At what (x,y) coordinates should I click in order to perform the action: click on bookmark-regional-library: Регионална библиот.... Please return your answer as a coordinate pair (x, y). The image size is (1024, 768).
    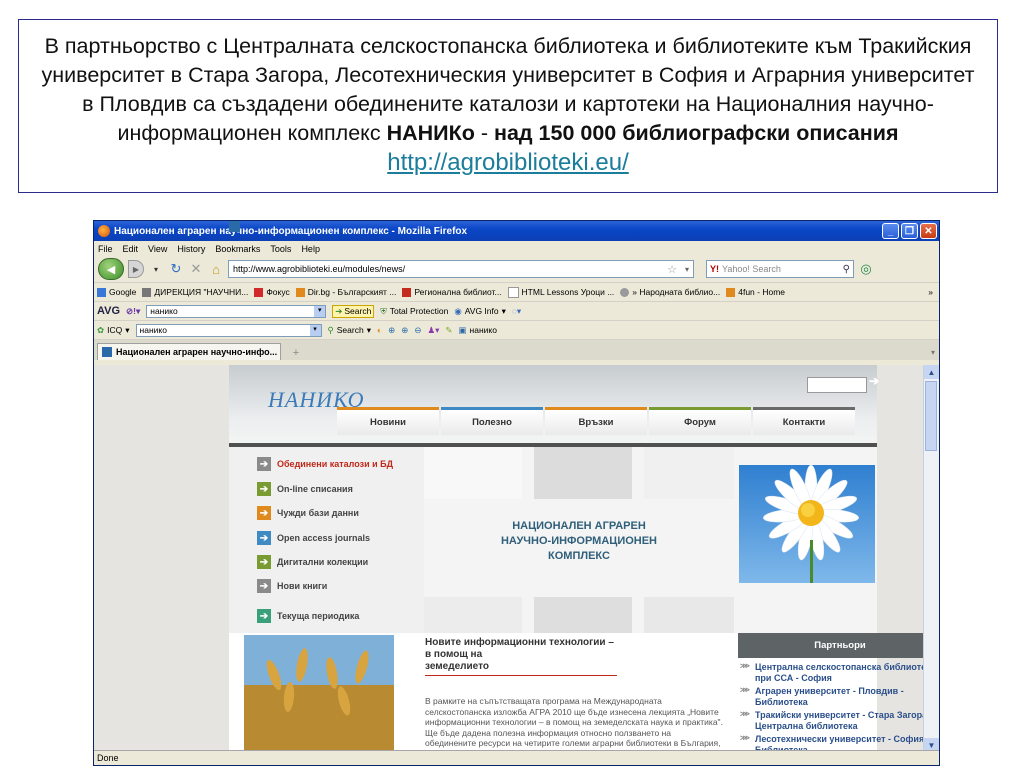
    Looking at the image, I should click on (452, 292).